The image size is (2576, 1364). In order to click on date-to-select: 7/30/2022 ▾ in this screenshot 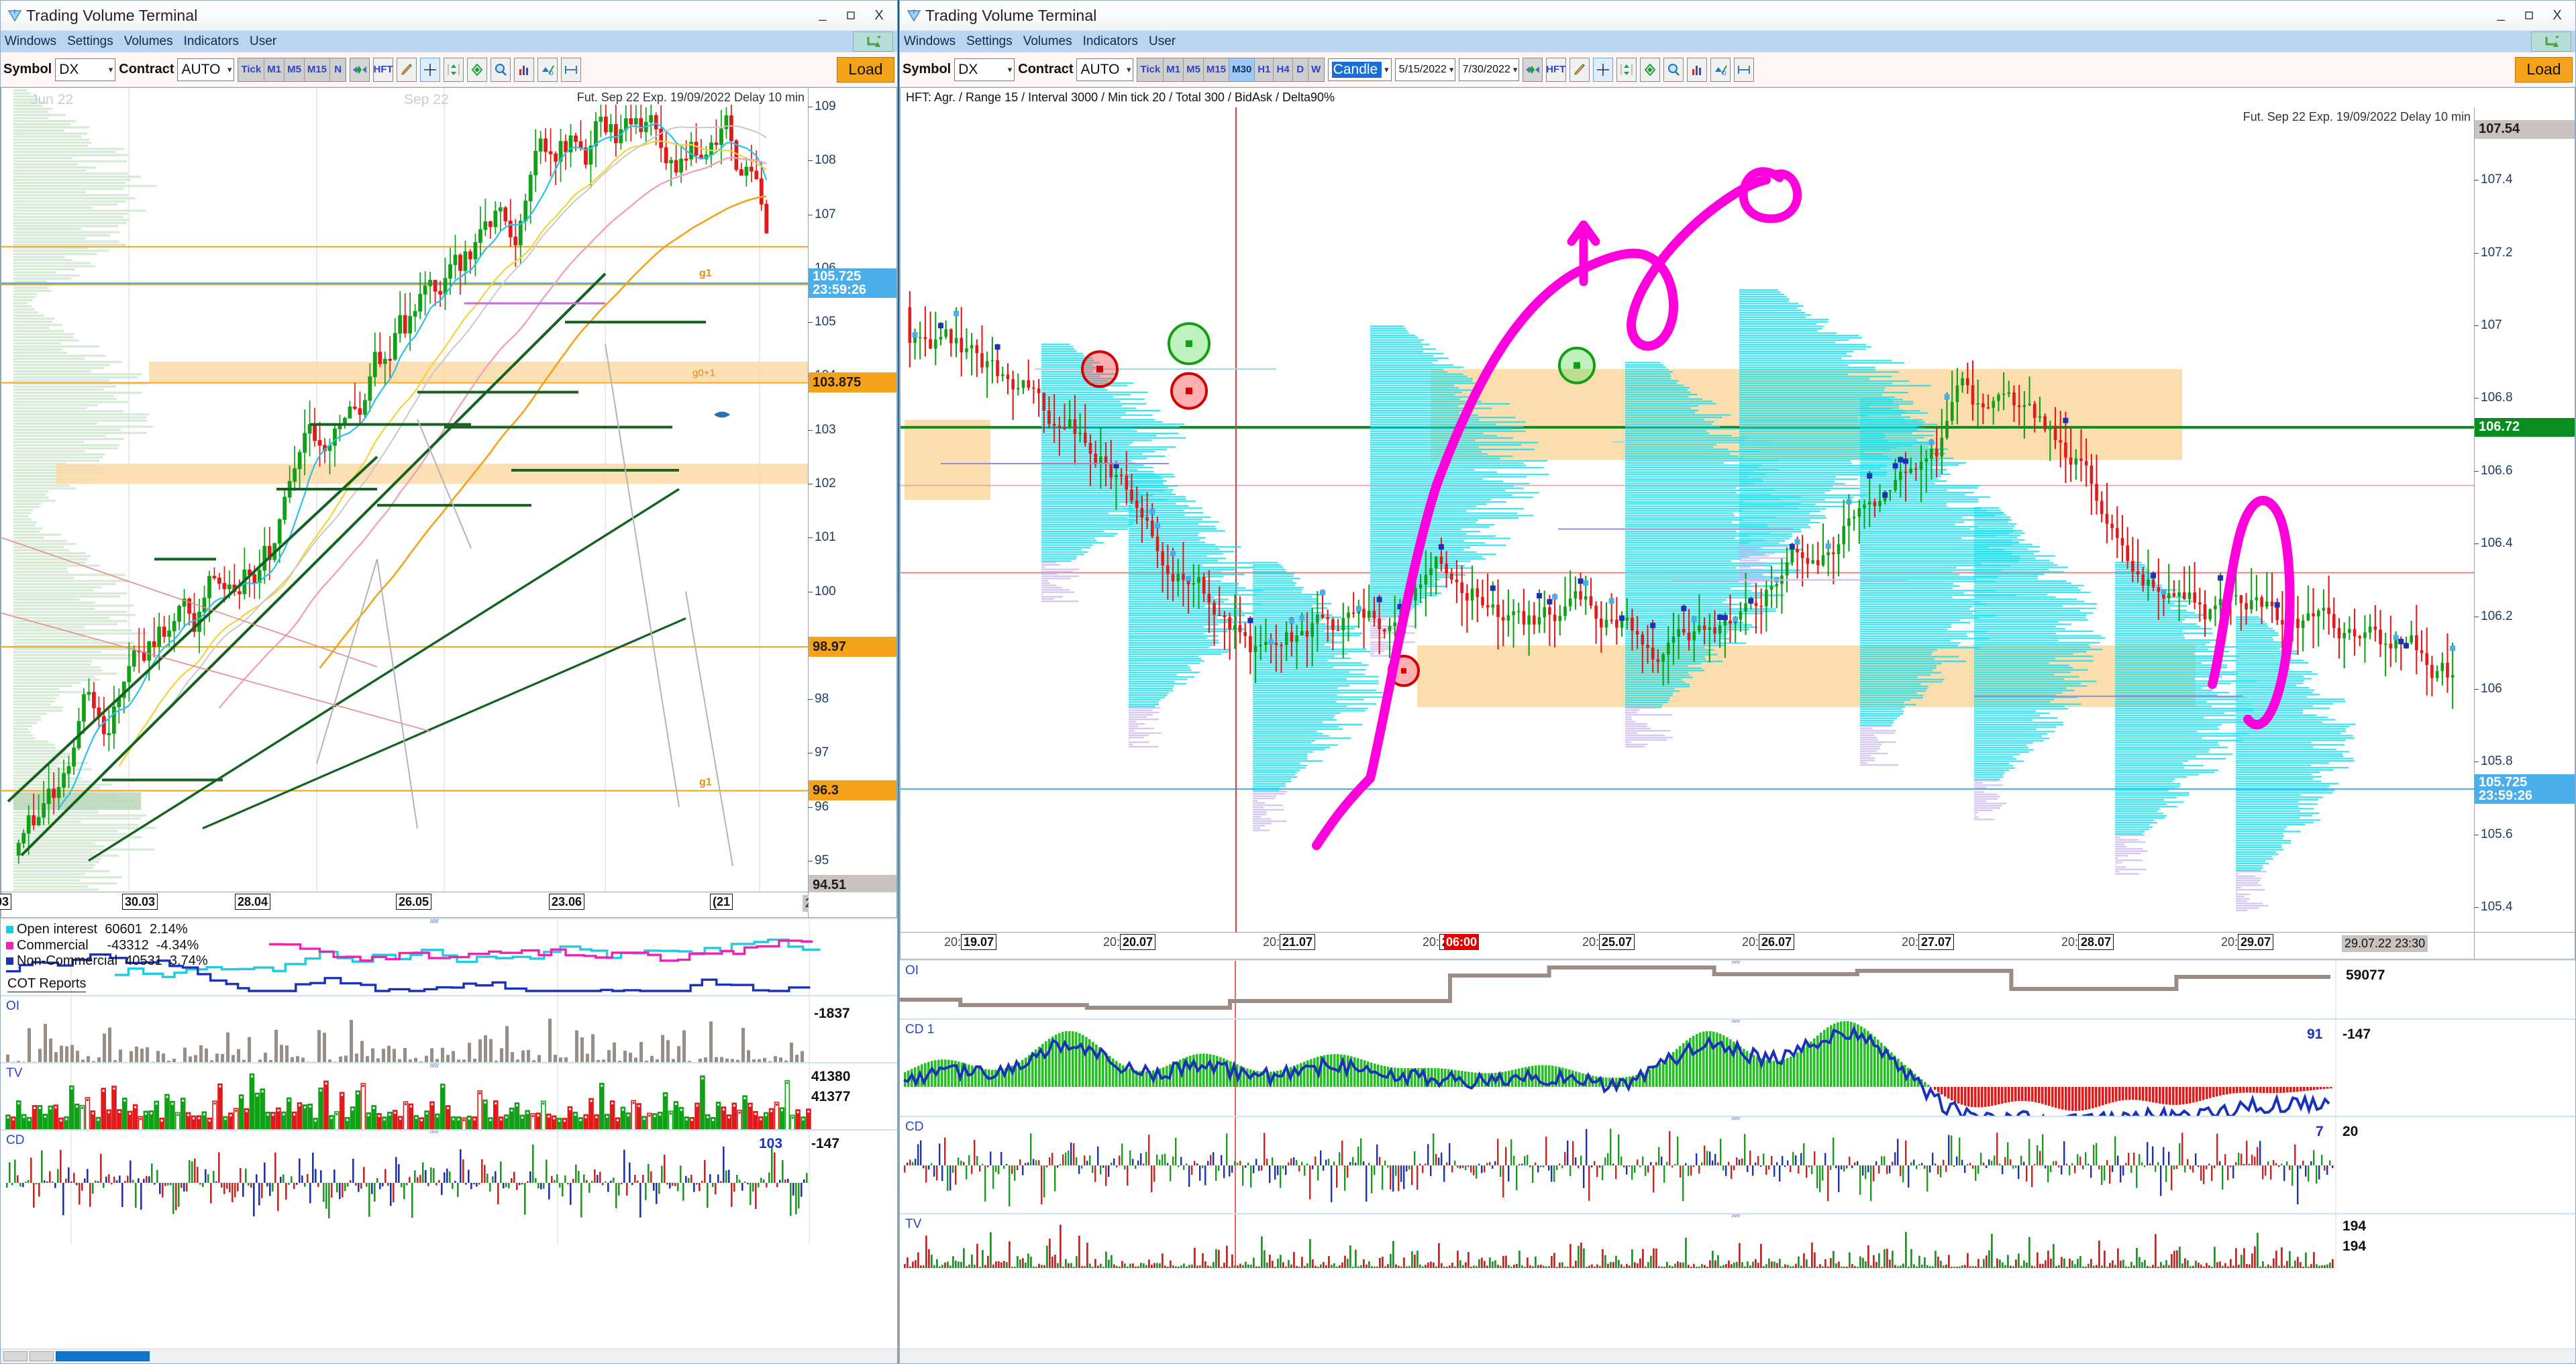, I will do `click(1488, 69)`.